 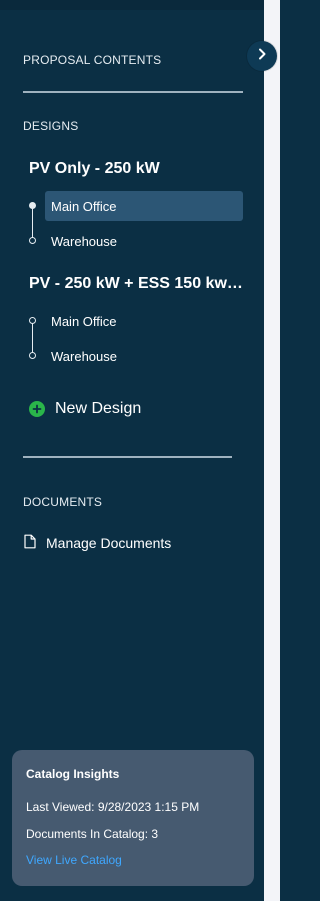 I want to click on catalog-insights-title: Catalog Insights, so click(x=73, y=774).